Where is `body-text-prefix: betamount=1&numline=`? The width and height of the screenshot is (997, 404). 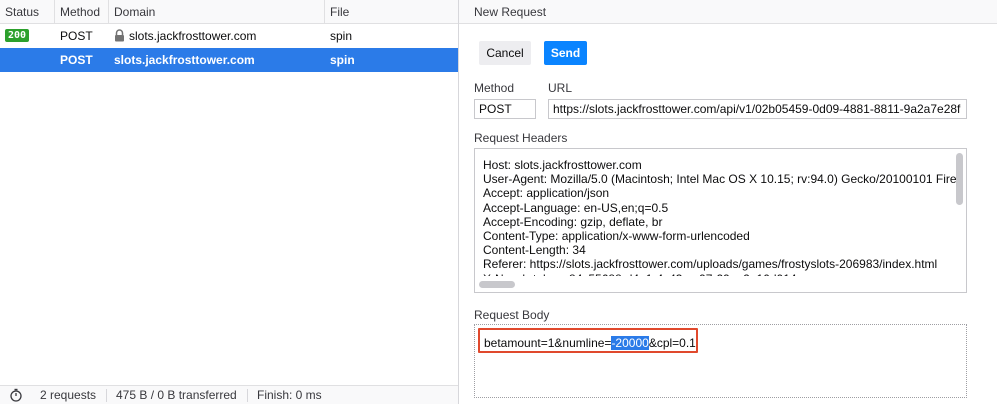
body-text-prefix: betamount=1&numline= is located at coordinates (548, 343).